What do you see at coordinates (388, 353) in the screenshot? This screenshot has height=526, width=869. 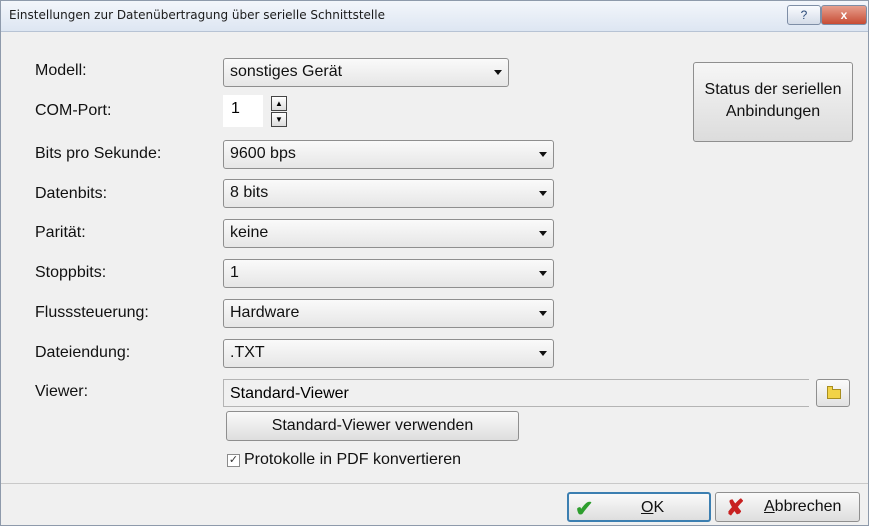 I see `dateiendung-select: .TXT` at bounding box center [388, 353].